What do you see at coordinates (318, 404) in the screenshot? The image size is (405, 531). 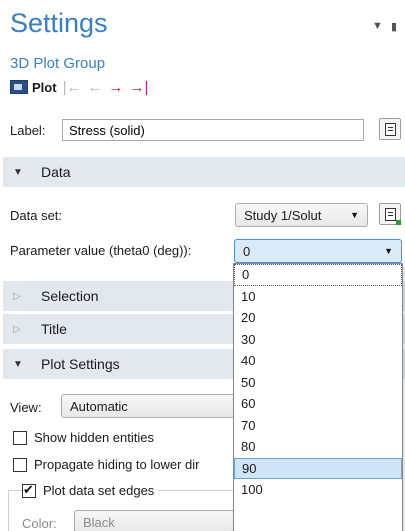 I see `option-item: 60` at bounding box center [318, 404].